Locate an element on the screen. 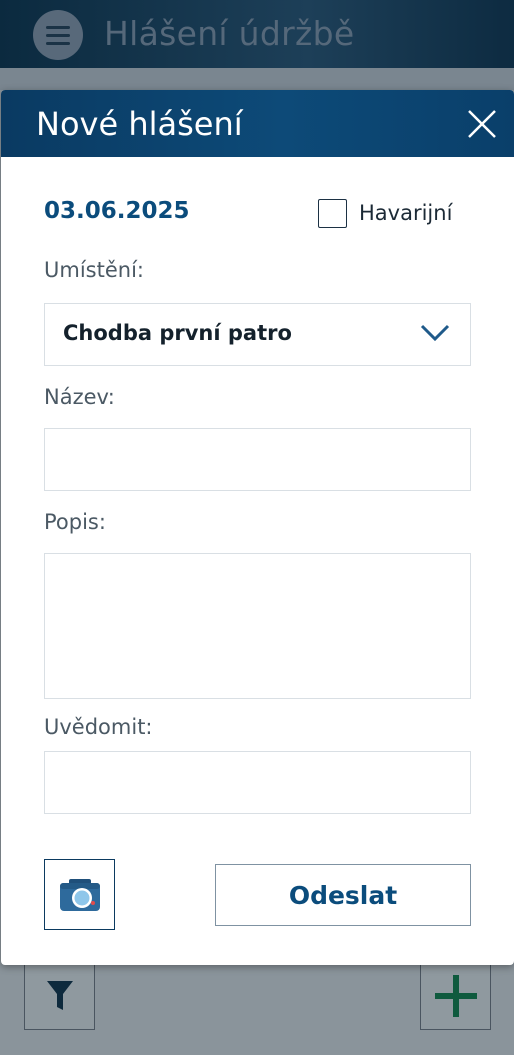  camera-icon is located at coordinates (79, 894).